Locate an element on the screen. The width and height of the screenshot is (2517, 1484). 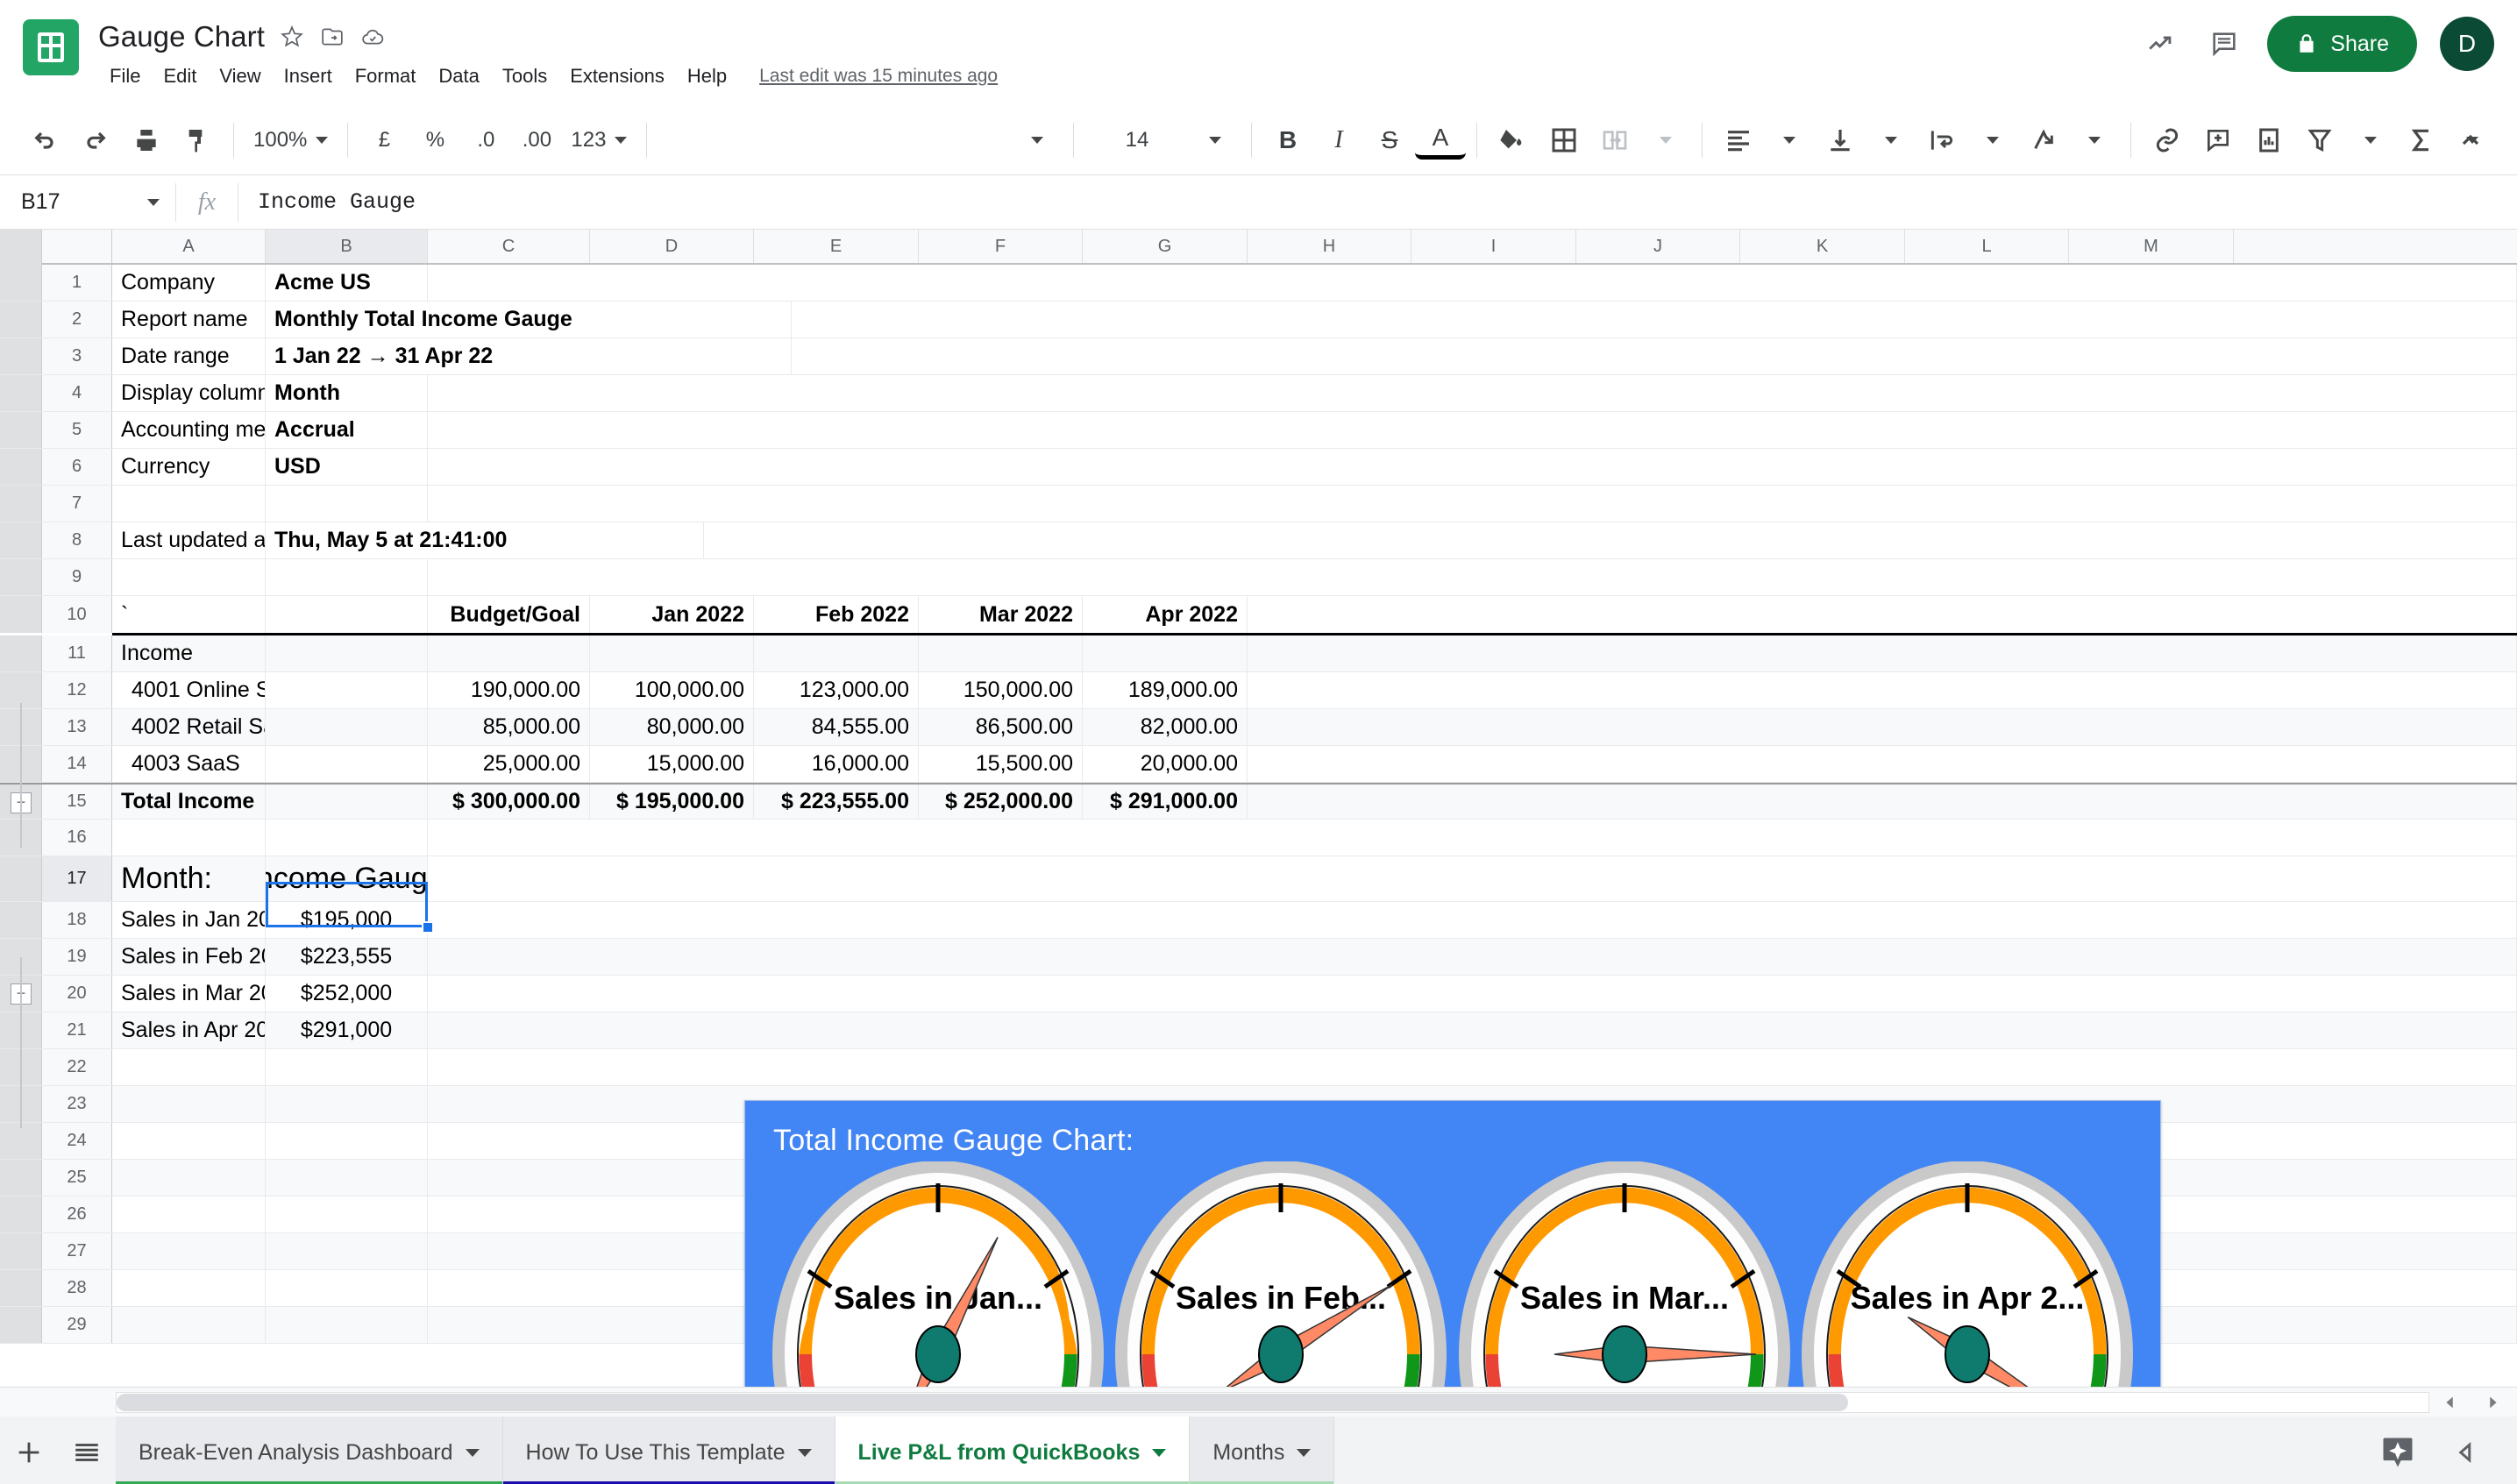
cloud-saved-icon is located at coordinates (372, 37).